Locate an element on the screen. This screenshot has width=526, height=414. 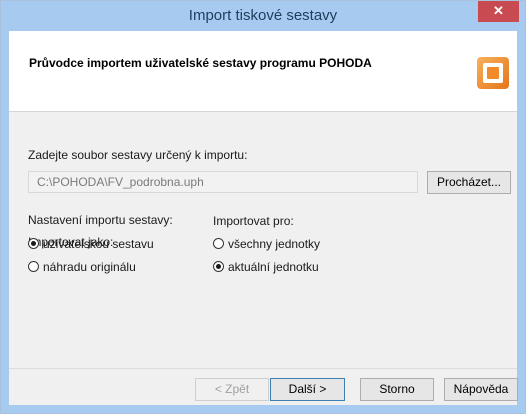
cancel-button: Storno is located at coordinates (397, 389).